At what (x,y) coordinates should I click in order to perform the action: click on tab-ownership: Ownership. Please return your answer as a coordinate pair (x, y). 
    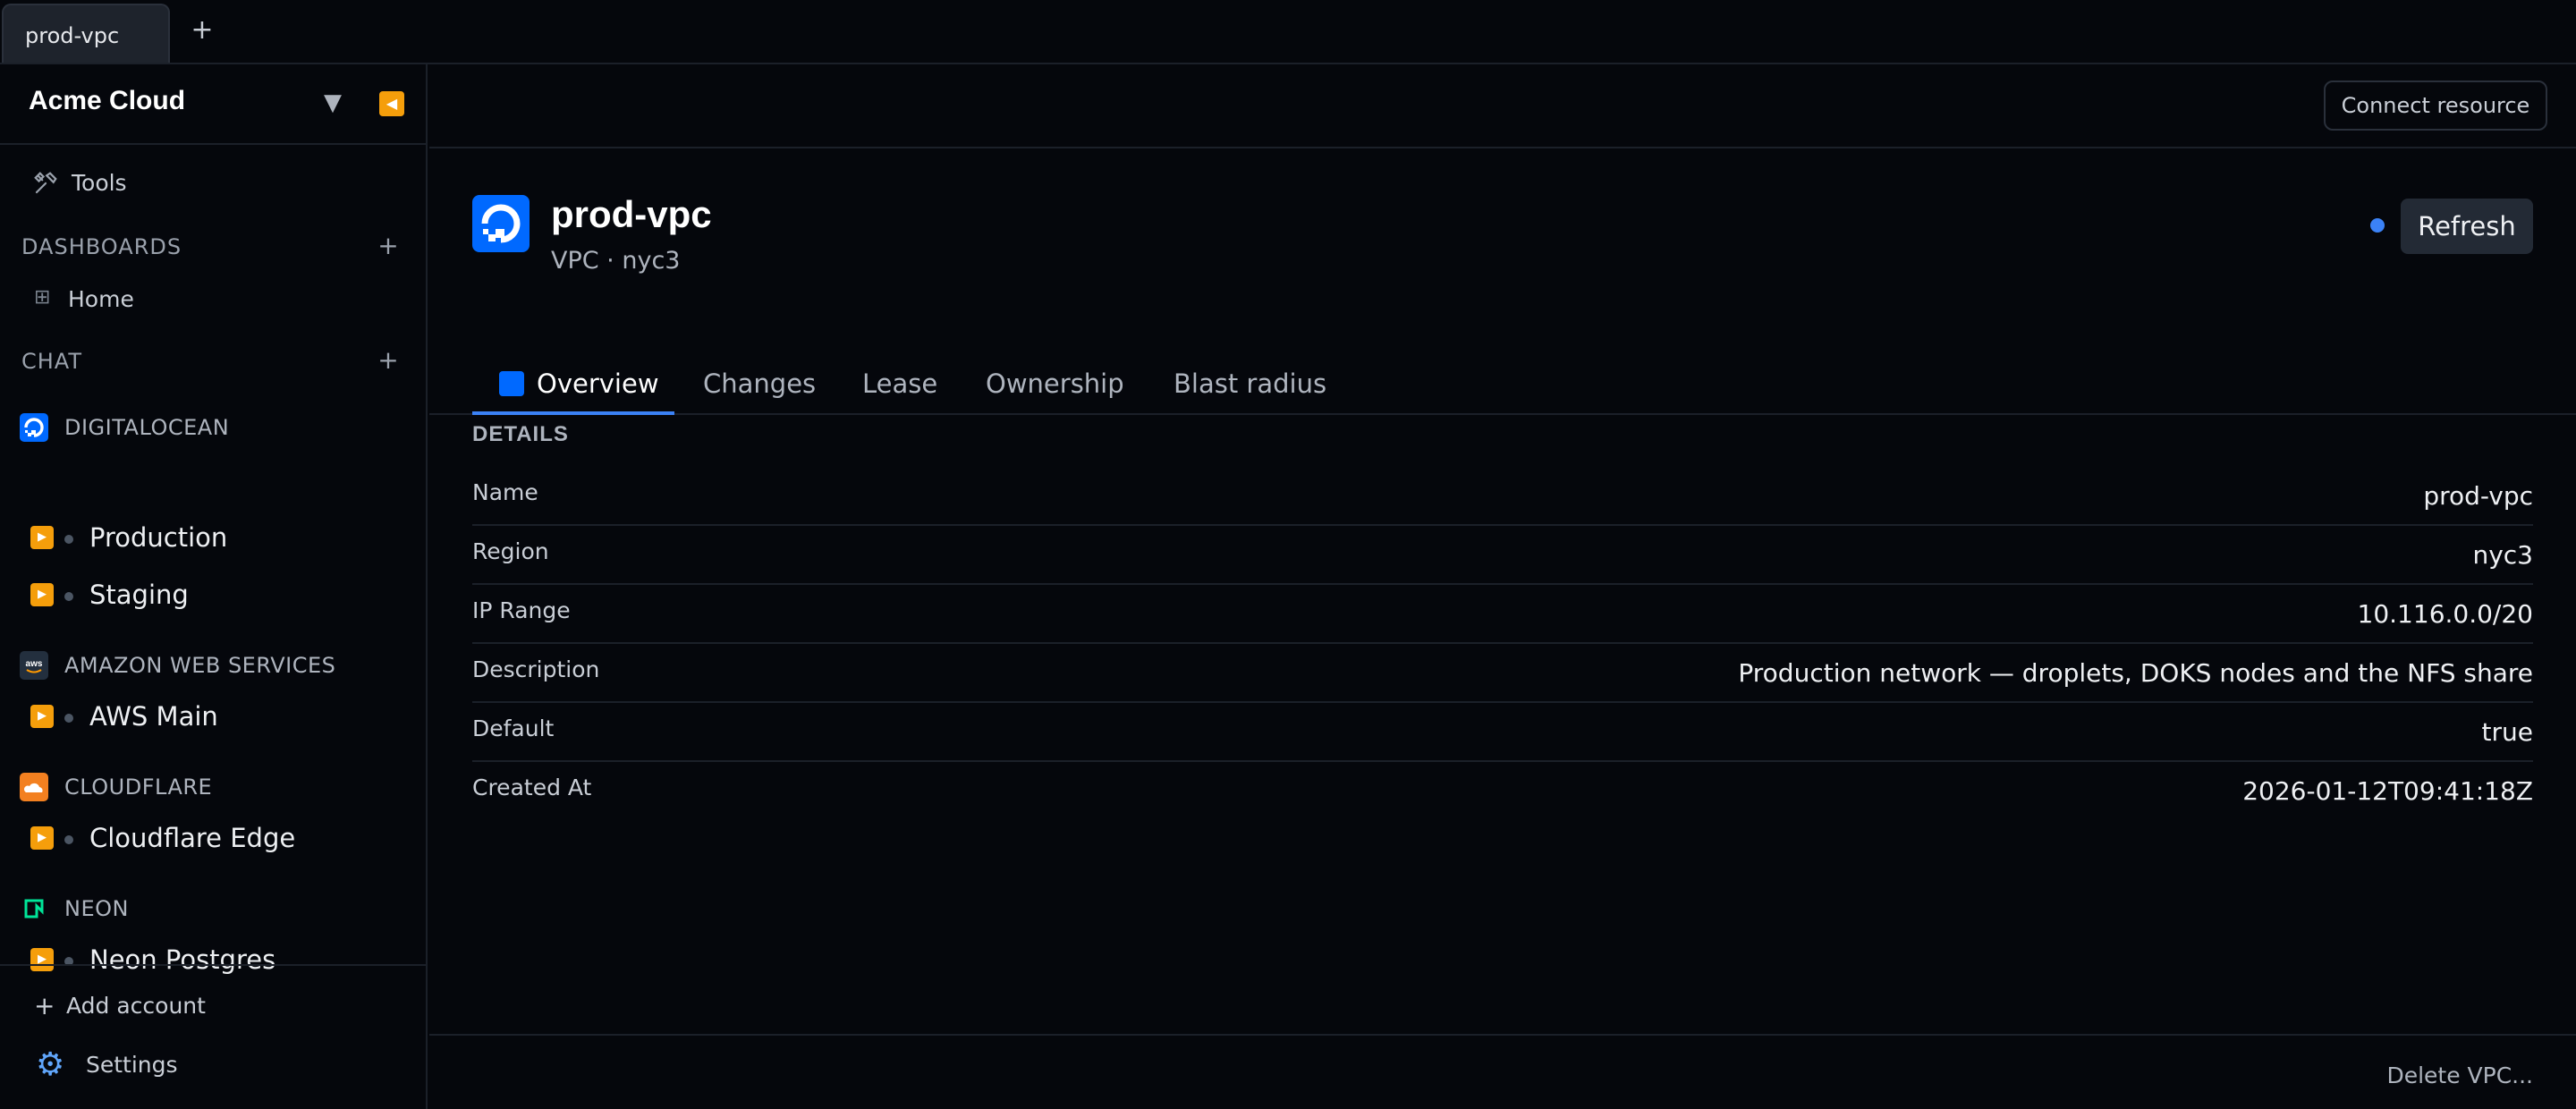
    Looking at the image, I should click on (1055, 385).